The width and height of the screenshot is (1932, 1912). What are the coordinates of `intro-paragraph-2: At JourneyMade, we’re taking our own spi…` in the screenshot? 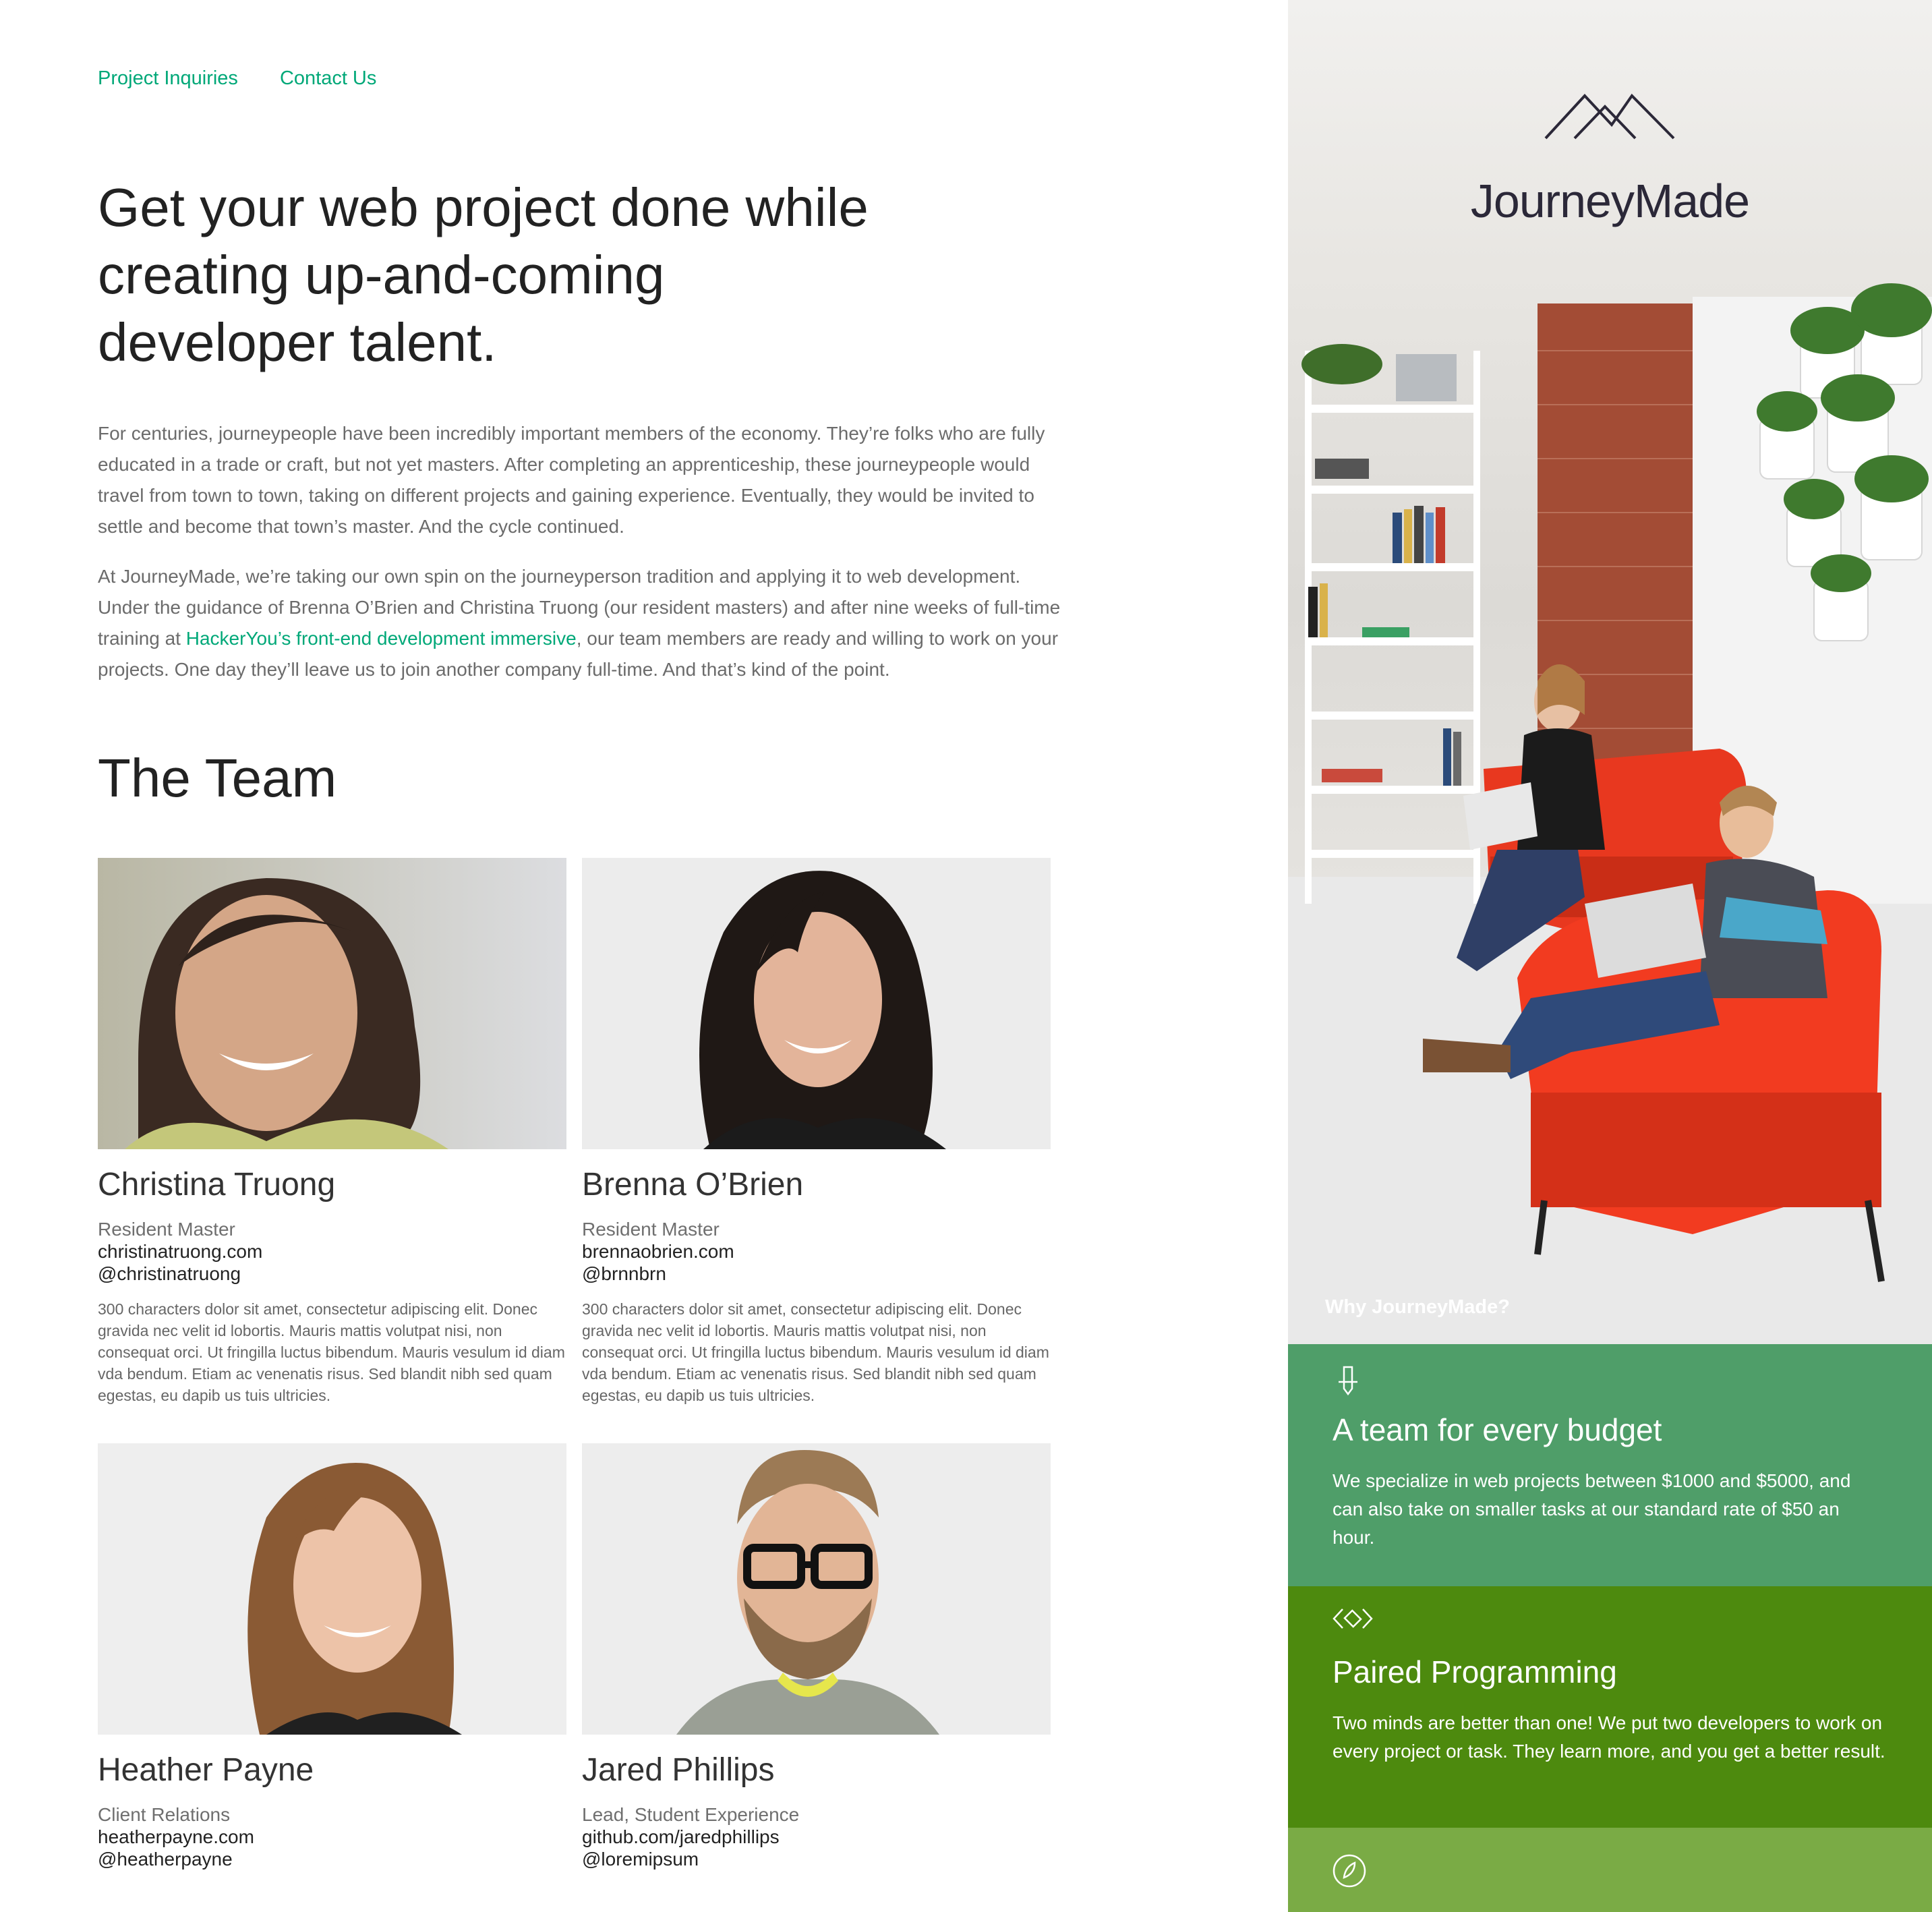 It's located at (583, 623).